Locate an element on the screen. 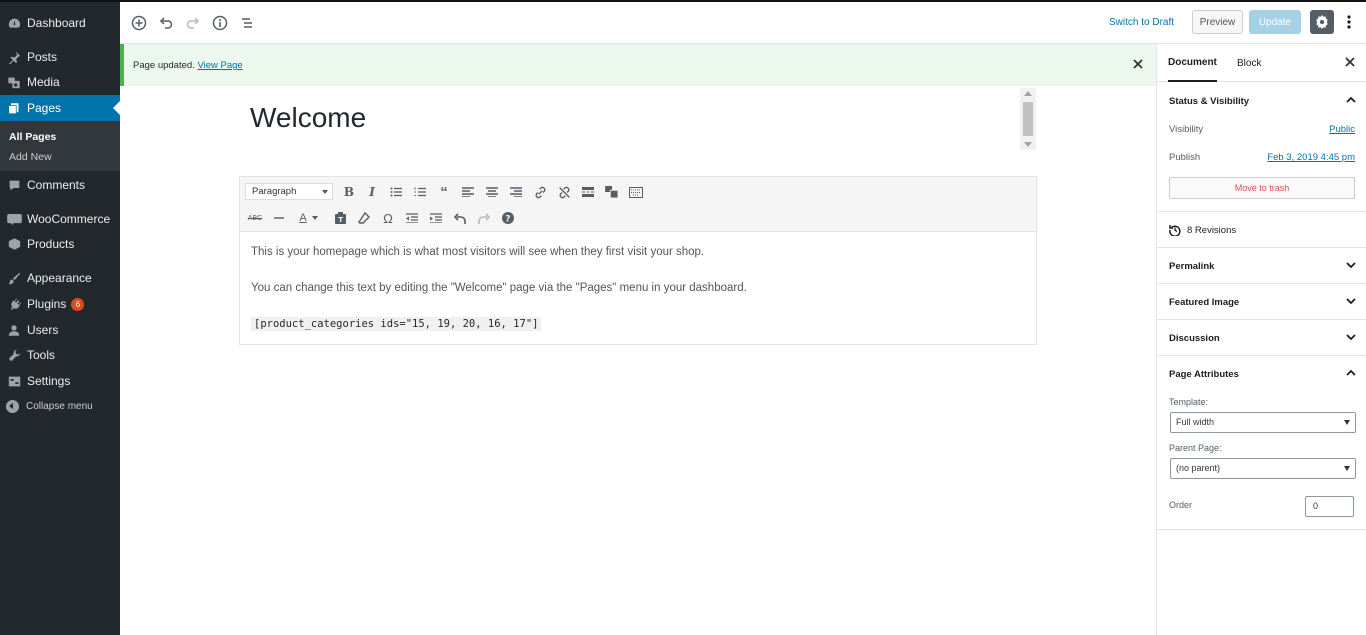 Image resolution: width=1366 pixels, height=635 pixels. notice-message: Page updated. View Page is located at coordinates (188, 65).